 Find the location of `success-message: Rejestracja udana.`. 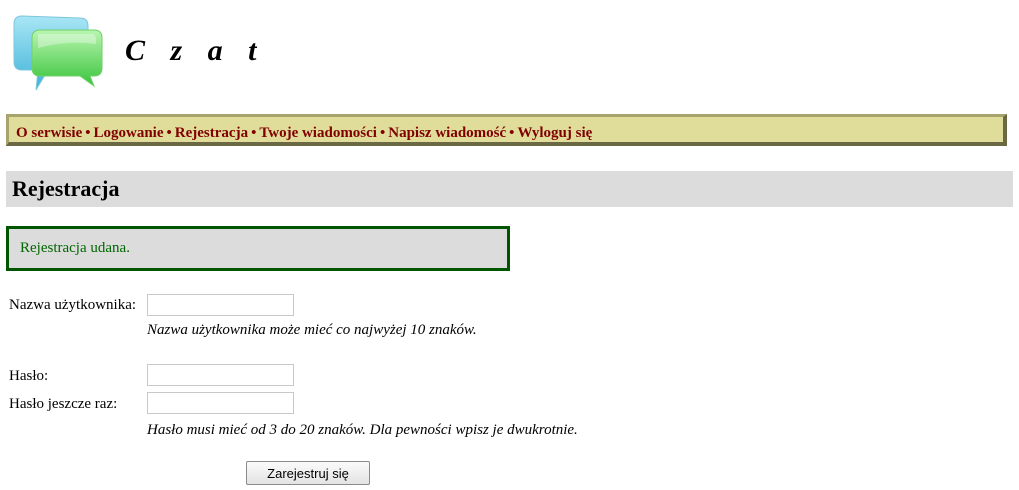

success-message: Rejestracja udana. is located at coordinates (258, 248).